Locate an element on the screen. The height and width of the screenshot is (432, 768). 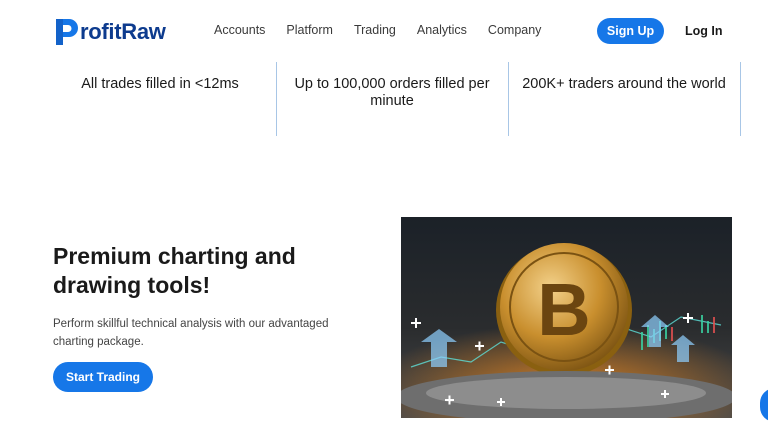
nav-accounts: Accounts is located at coordinates (239, 30).